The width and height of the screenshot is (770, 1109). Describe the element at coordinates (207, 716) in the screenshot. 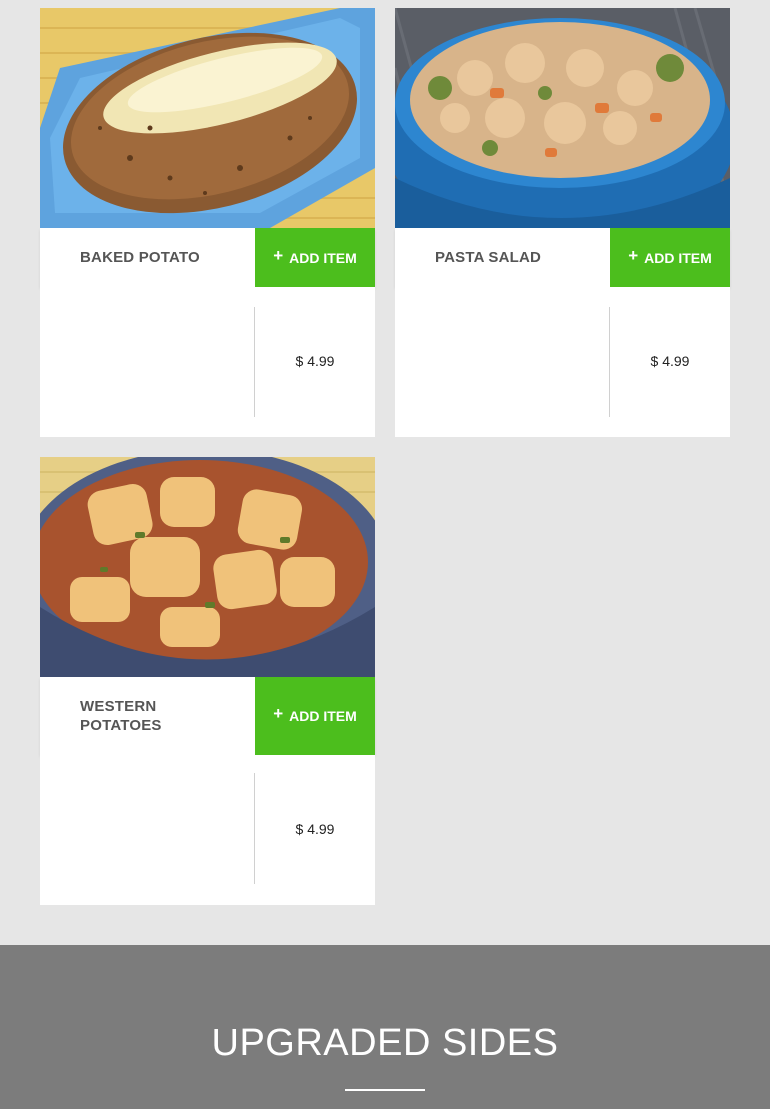

I see `item-name-bar: WESTERN POTATOES + ADD ITEM` at that location.